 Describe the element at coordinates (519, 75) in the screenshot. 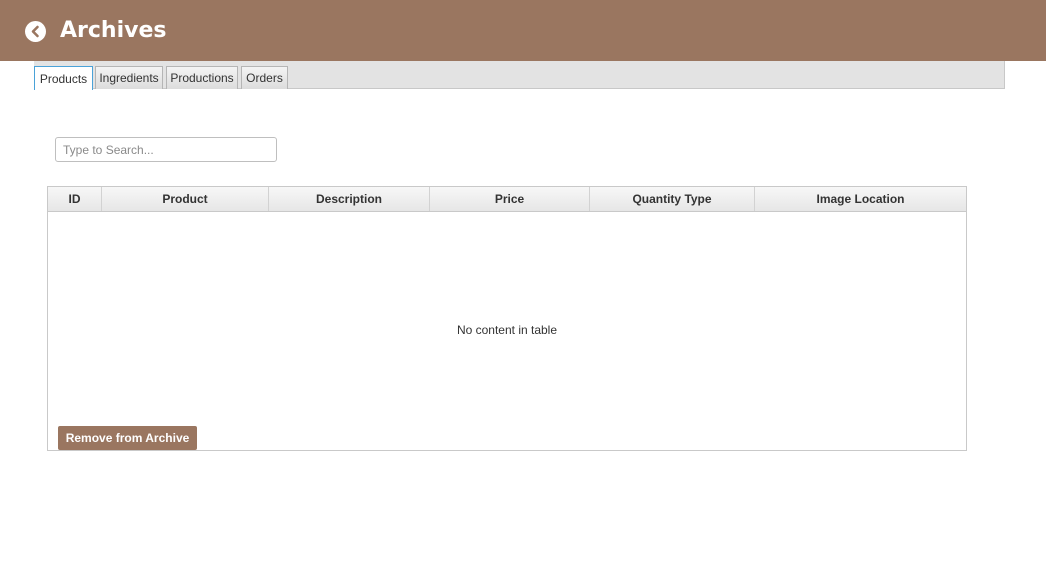

I see `tab-bar: Products Ingredients Productions Orders` at that location.